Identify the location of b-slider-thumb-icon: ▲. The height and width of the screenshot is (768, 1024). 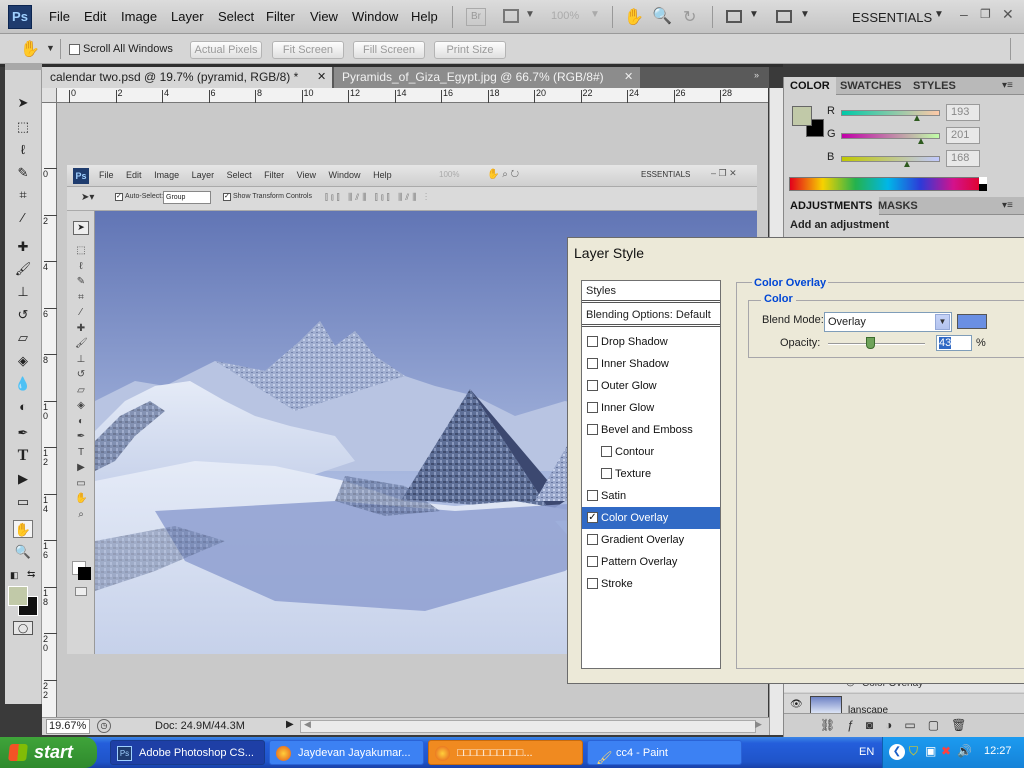
(907, 164).